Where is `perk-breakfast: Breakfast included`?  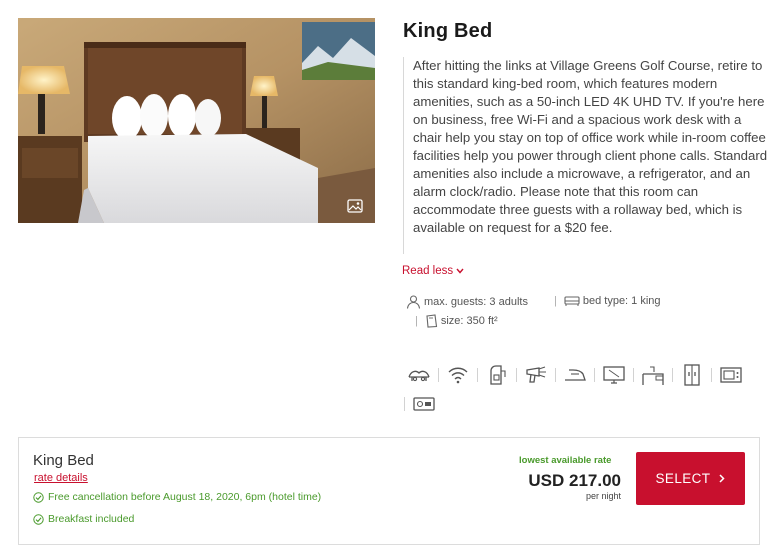
perk-breakfast: Breakfast included is located at coordinates (83, 519).